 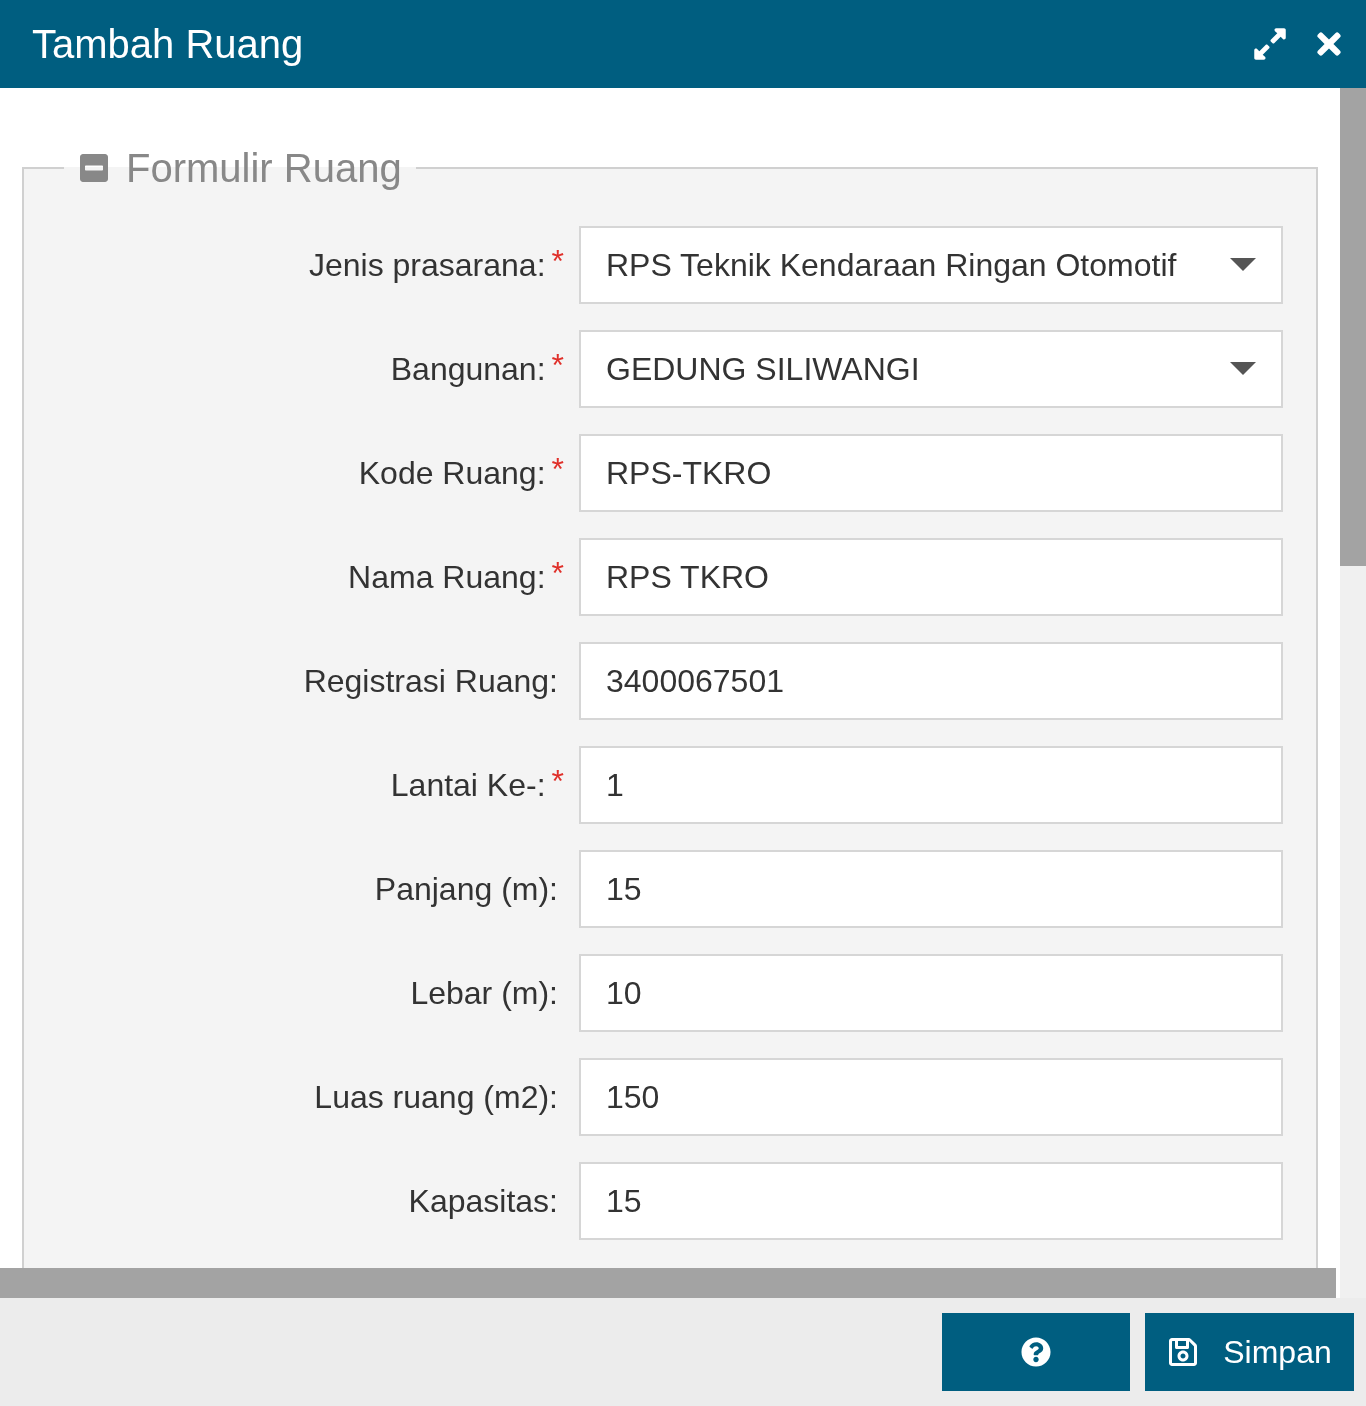 I want to click on input-field: RPS-TKRO, so click(x=931, y=473).